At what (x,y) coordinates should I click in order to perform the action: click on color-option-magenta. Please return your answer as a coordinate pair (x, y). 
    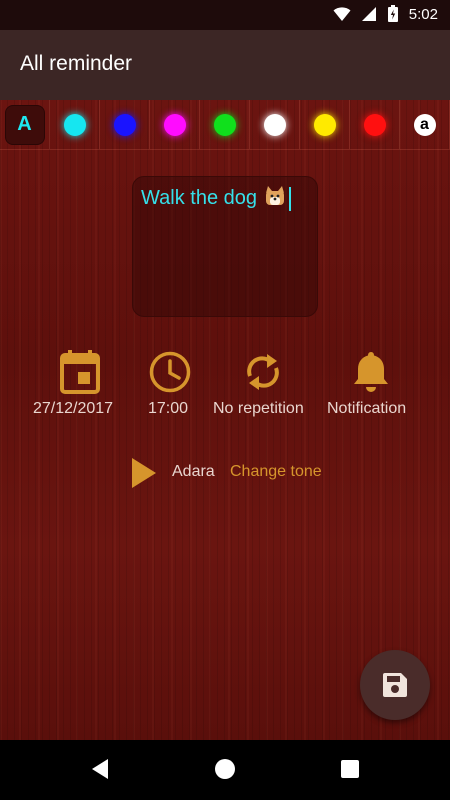
    Looking at the image, I should click on (175, 125).